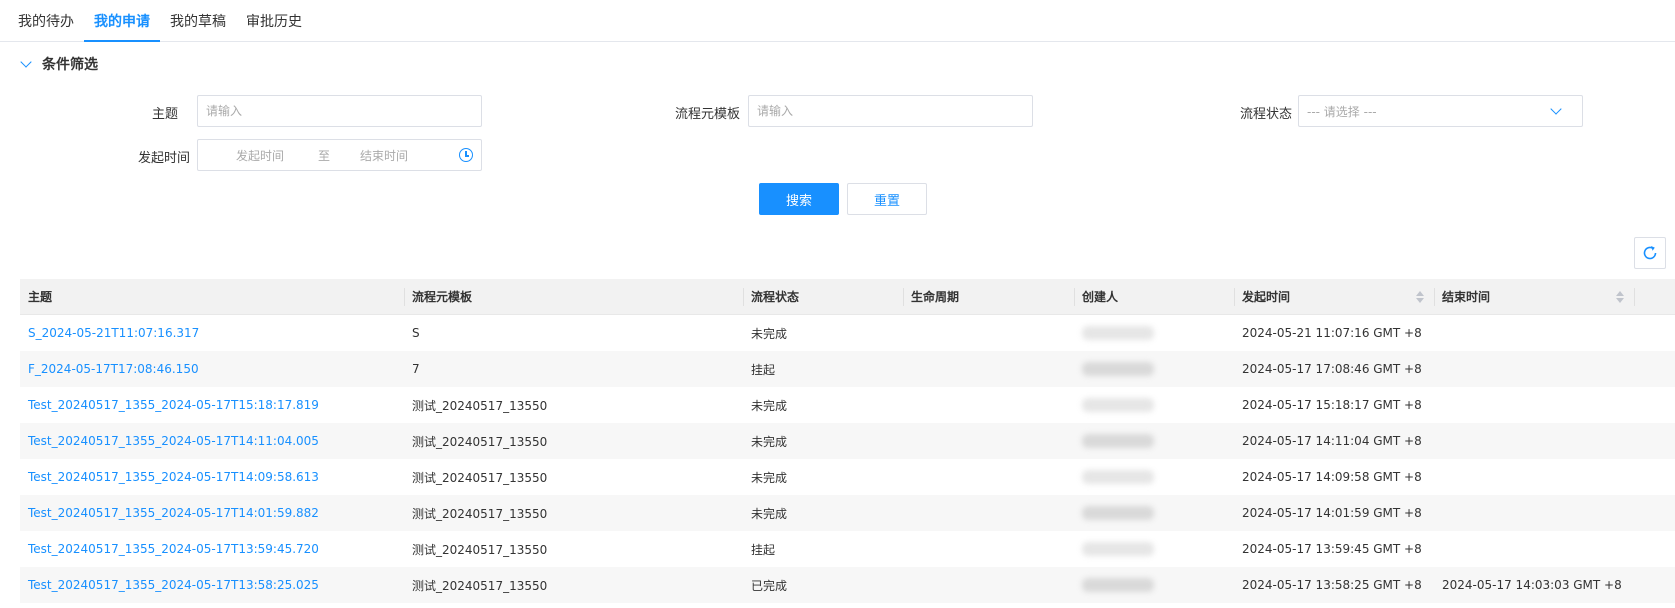 The width and height of the screenshot is (1675, 608). I want to click on cell-start-time: 2024-05-17 14:11:04 GMT +8, so click(1332, 441).